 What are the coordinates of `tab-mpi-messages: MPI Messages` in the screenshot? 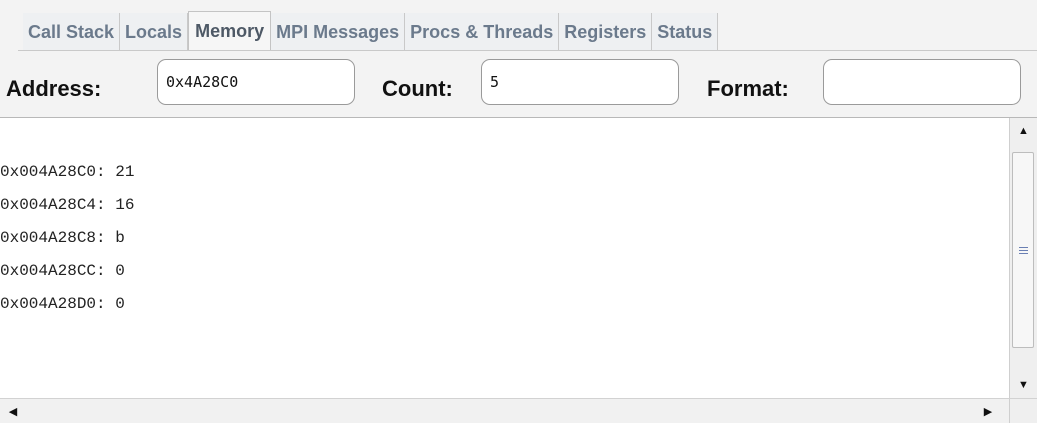 It's located at (338, 32).